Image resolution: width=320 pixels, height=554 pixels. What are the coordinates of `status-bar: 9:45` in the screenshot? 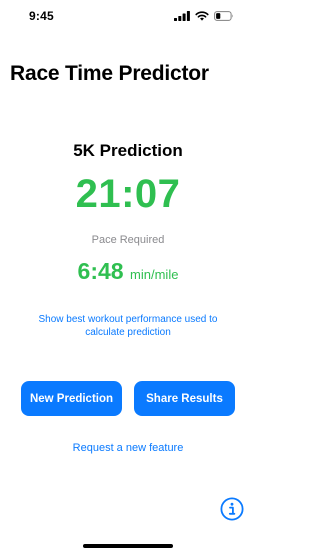 It's located at (128, 18).